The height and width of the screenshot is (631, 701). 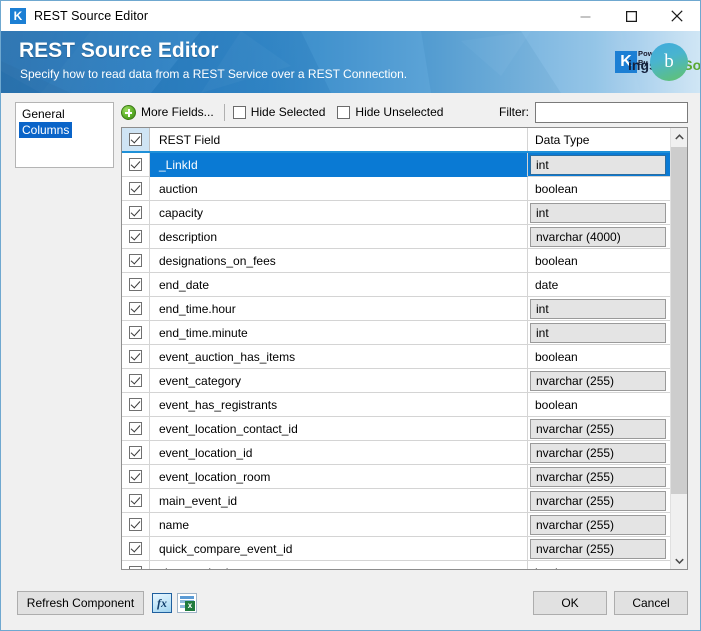 I want to click on cell-rest-field: end_time.minute, so click(x=339, y=333).